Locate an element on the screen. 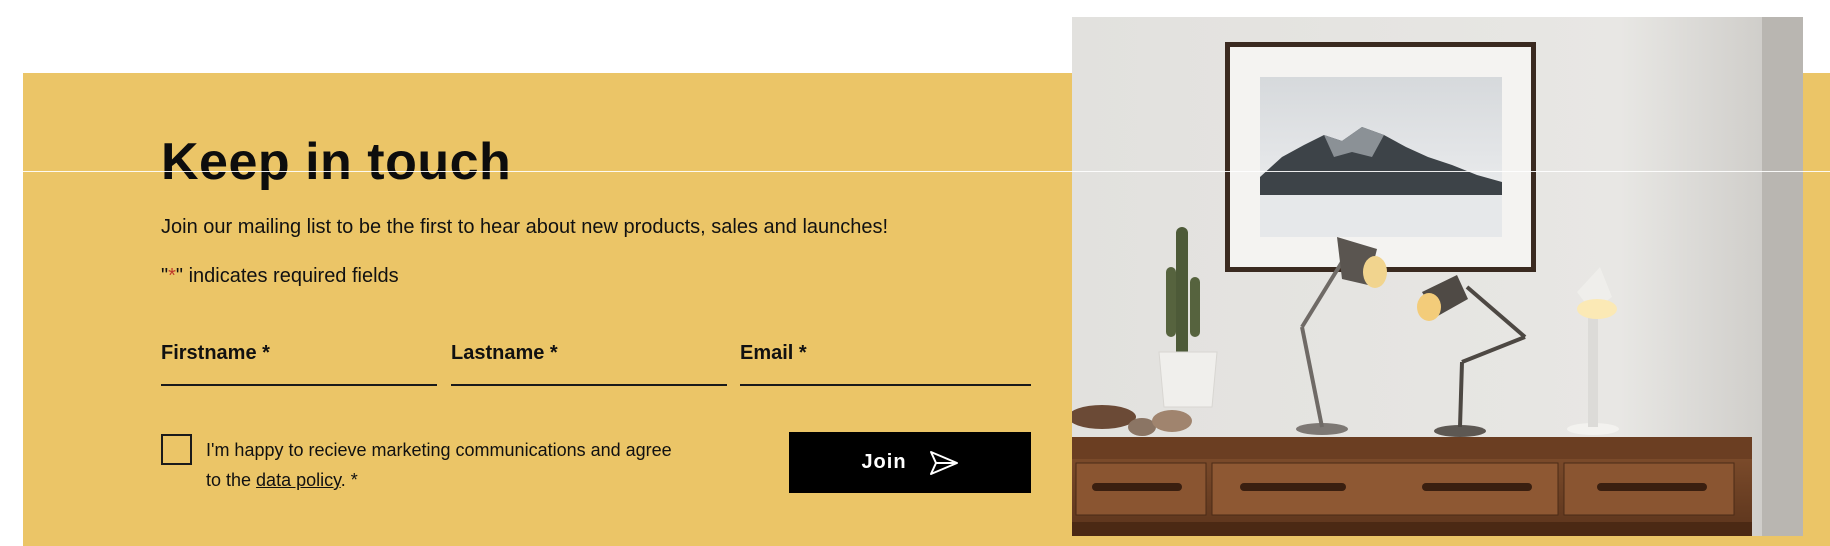 The width and height of the screenshot is (1830, 546). data-policy-link: data policy is located at coordinates (298, 480).